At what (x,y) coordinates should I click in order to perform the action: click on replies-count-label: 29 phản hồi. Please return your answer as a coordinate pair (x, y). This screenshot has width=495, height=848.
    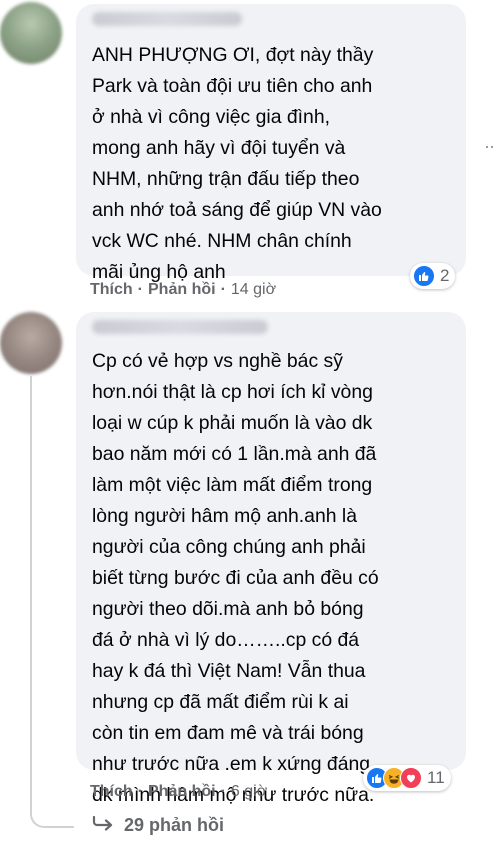
    Looking at the image, I should click on (174, 825).